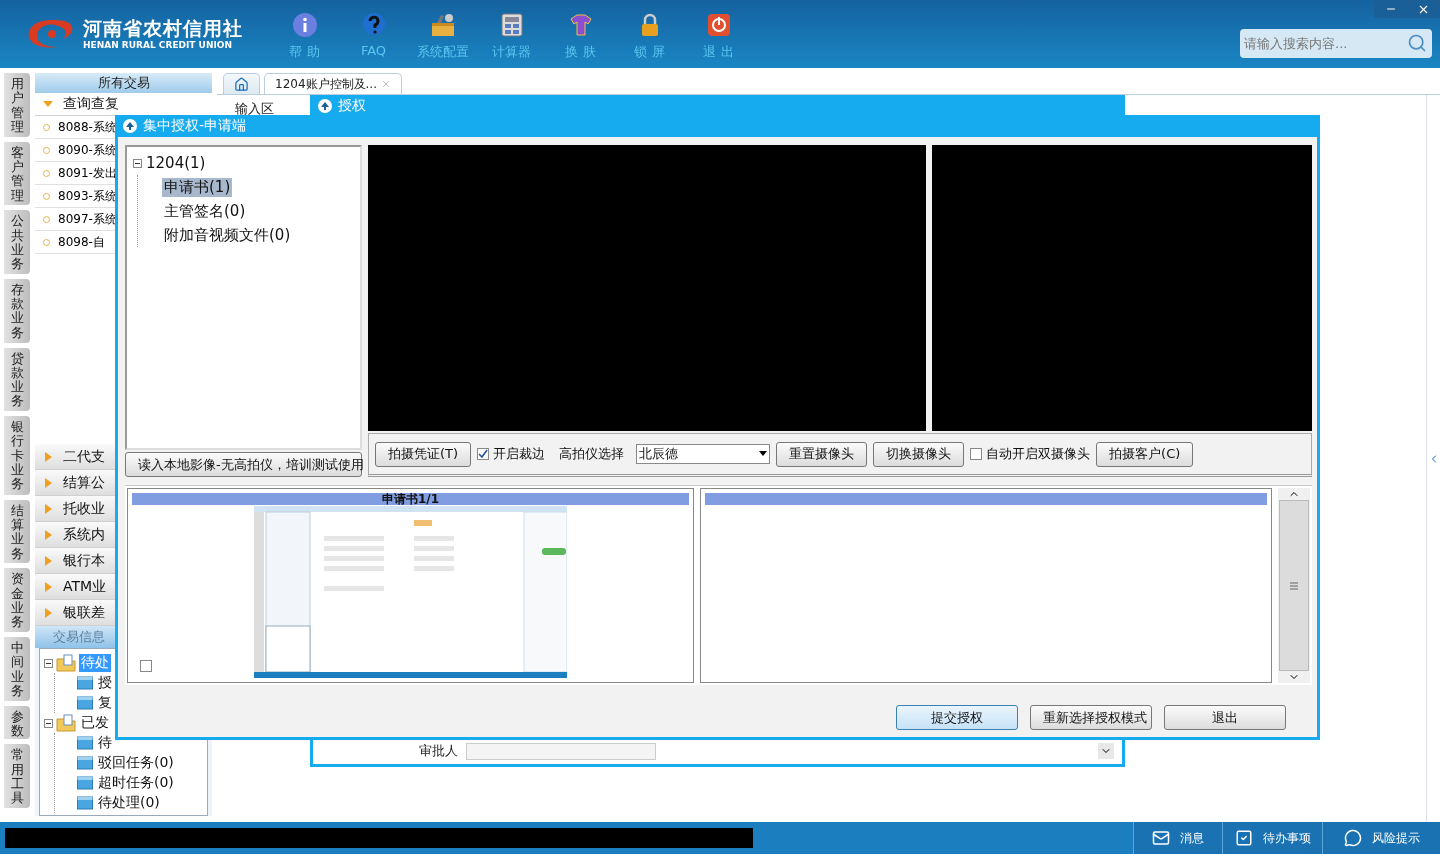 The height and width of the screenshot is (860, 1440). Describe the element at coordinates (123, 83) in the screenshot. I see `panel-header: 所有交易` at that location.